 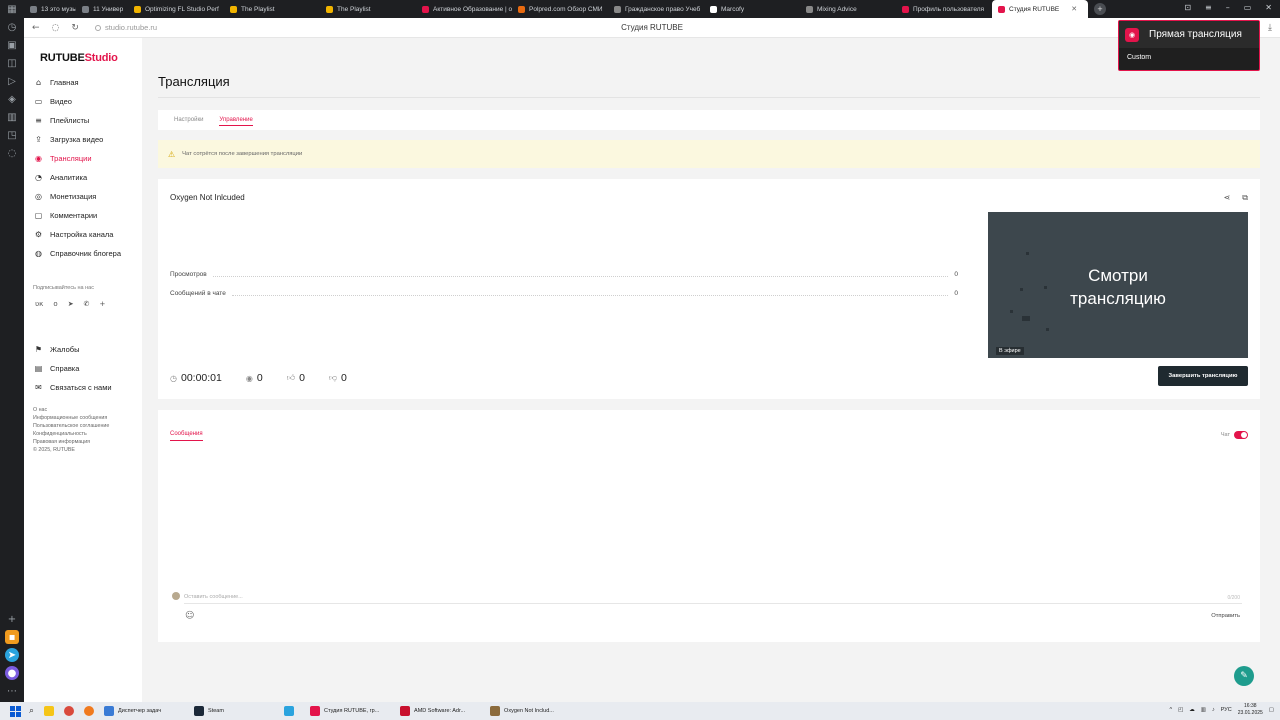 I want to click on browser-tab: Optimizing FL Studio Perf, so click(x=176, y=9).